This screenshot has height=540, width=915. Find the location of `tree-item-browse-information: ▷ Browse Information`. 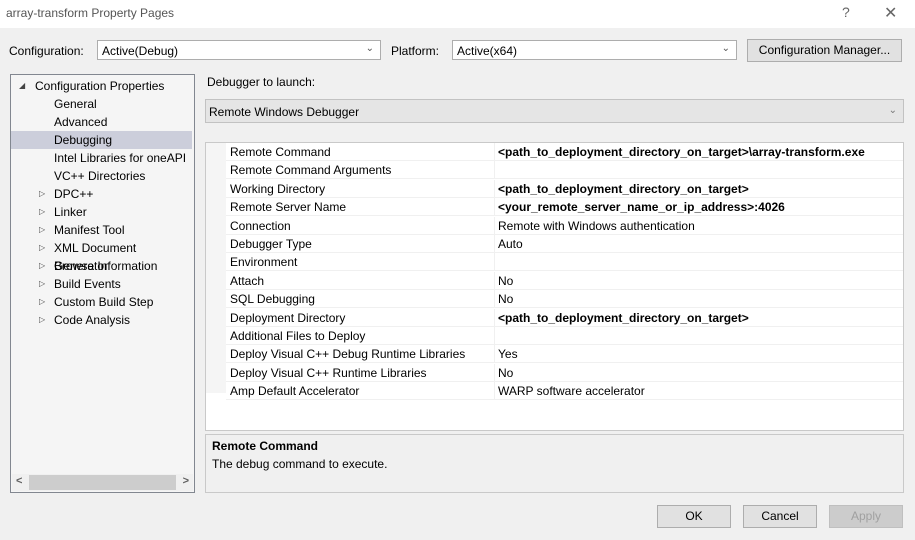

tree-item-browse-information: ▷ Browse Information is located at coordinates (101, 266).